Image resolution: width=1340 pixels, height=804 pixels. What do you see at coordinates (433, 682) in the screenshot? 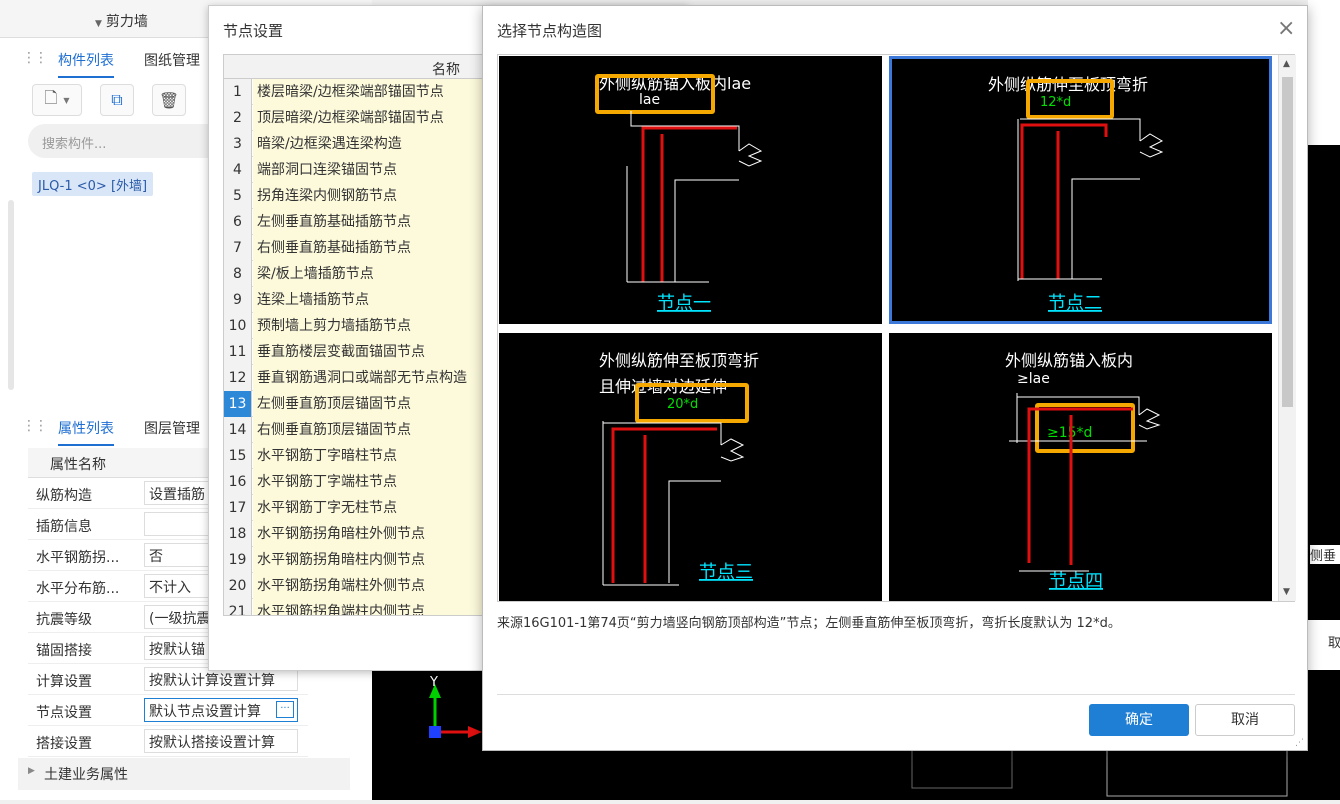
I see `svg-text: Y` at bounding box center [433, 682].